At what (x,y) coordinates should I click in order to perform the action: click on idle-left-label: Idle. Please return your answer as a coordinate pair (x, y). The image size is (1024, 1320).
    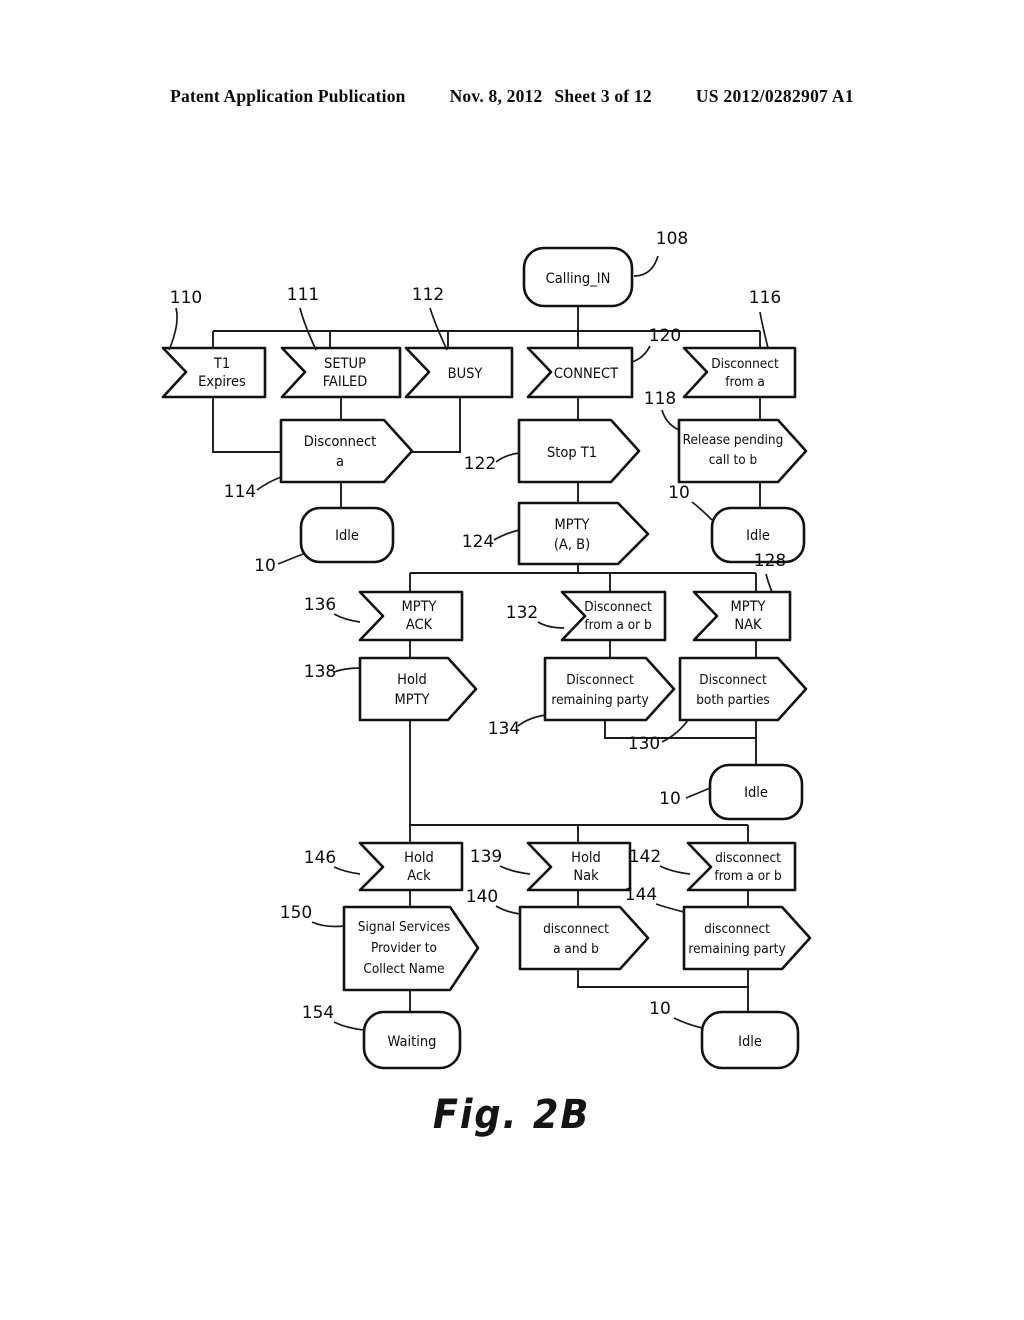
    Looking at the image, I should click on (347, 536).